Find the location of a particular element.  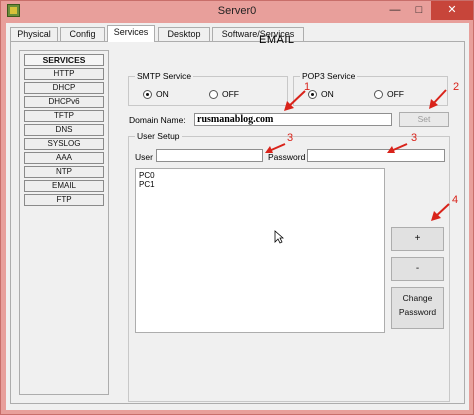

set-button: Set is located at coordinates (424, 119).